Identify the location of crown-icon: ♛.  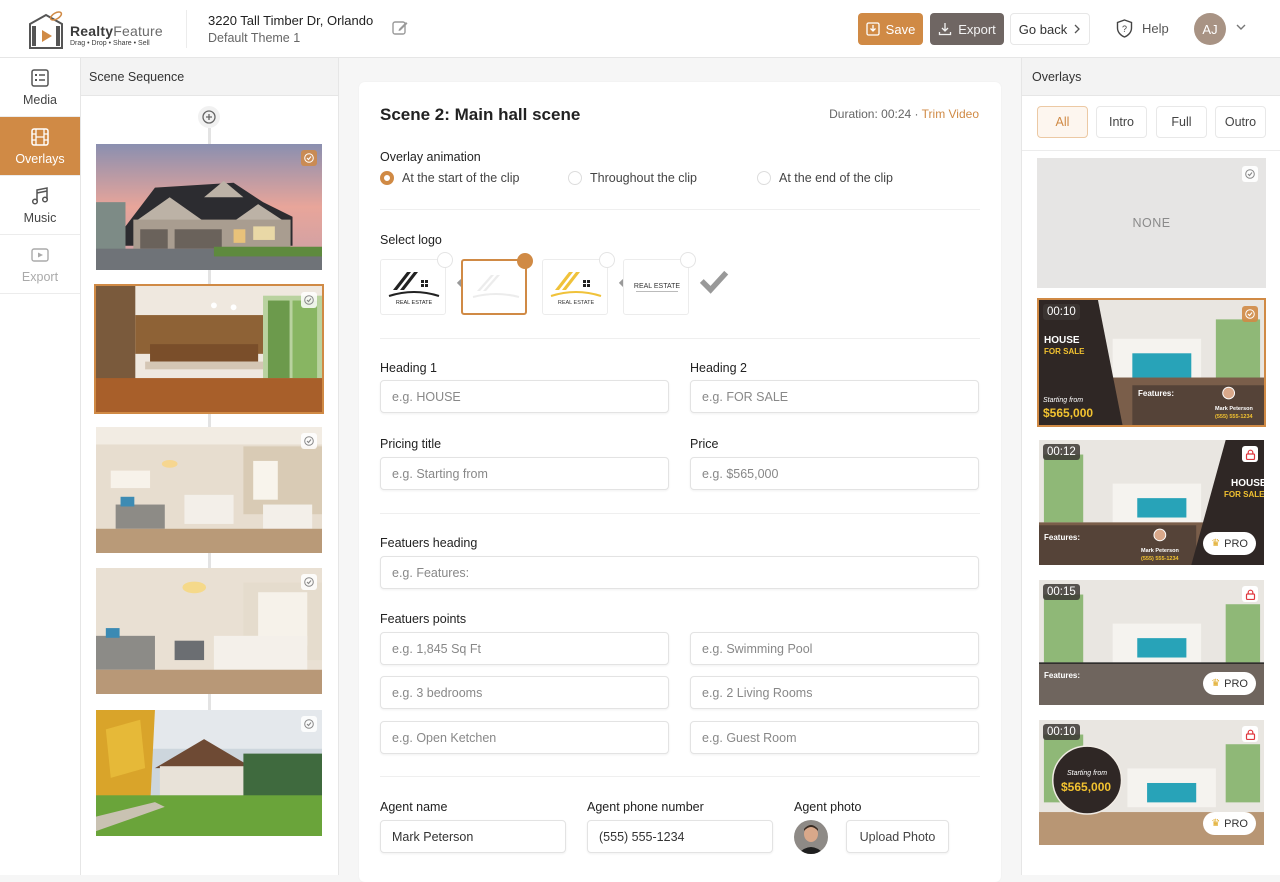
(1216, 683).